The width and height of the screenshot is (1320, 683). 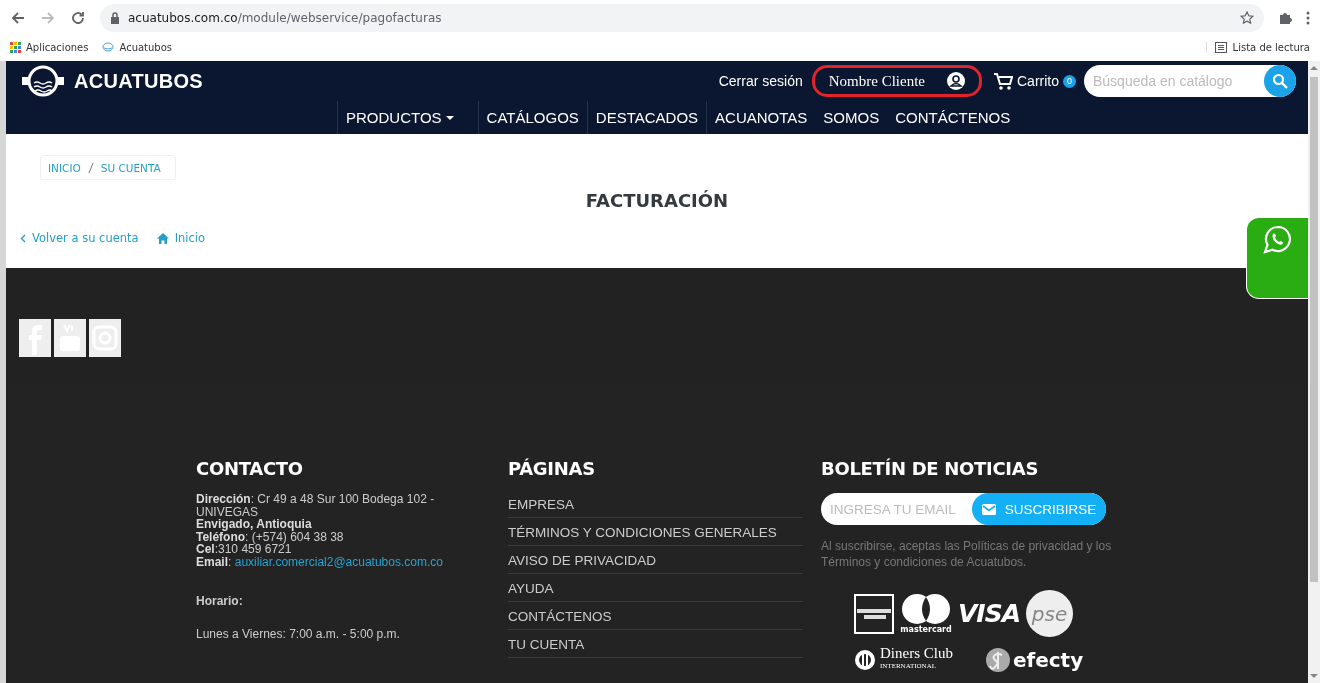 What do you see at coordinates (1034, 81) in the screenshot?
I see `cart-button: Carrito 0` at bounding box center [1034, 81].